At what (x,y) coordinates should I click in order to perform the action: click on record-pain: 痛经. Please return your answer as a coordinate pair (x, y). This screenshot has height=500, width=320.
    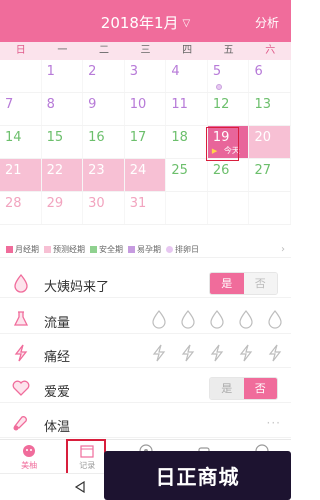
    Looking at the image, I should click on (145, 353).